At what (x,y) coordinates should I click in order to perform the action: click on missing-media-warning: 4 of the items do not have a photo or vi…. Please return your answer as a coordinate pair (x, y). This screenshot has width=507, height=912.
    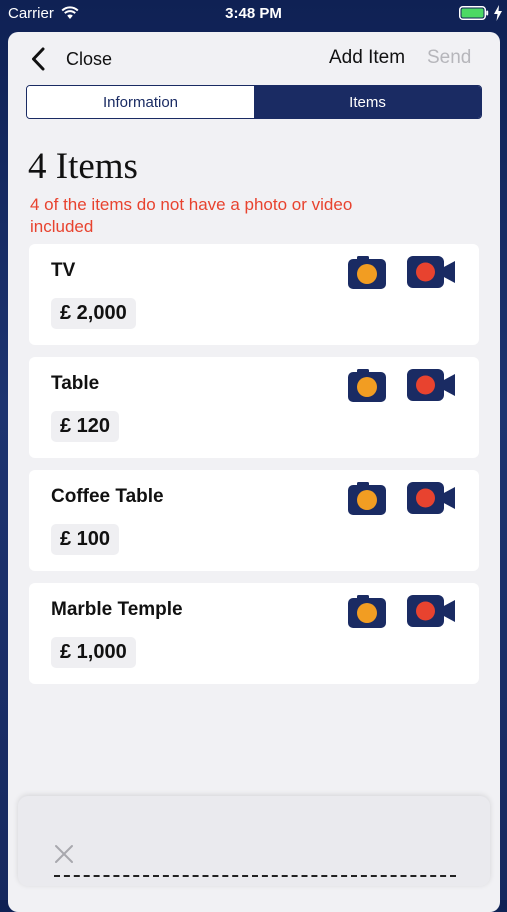
    Looking at the image, I should click on (191, 215).